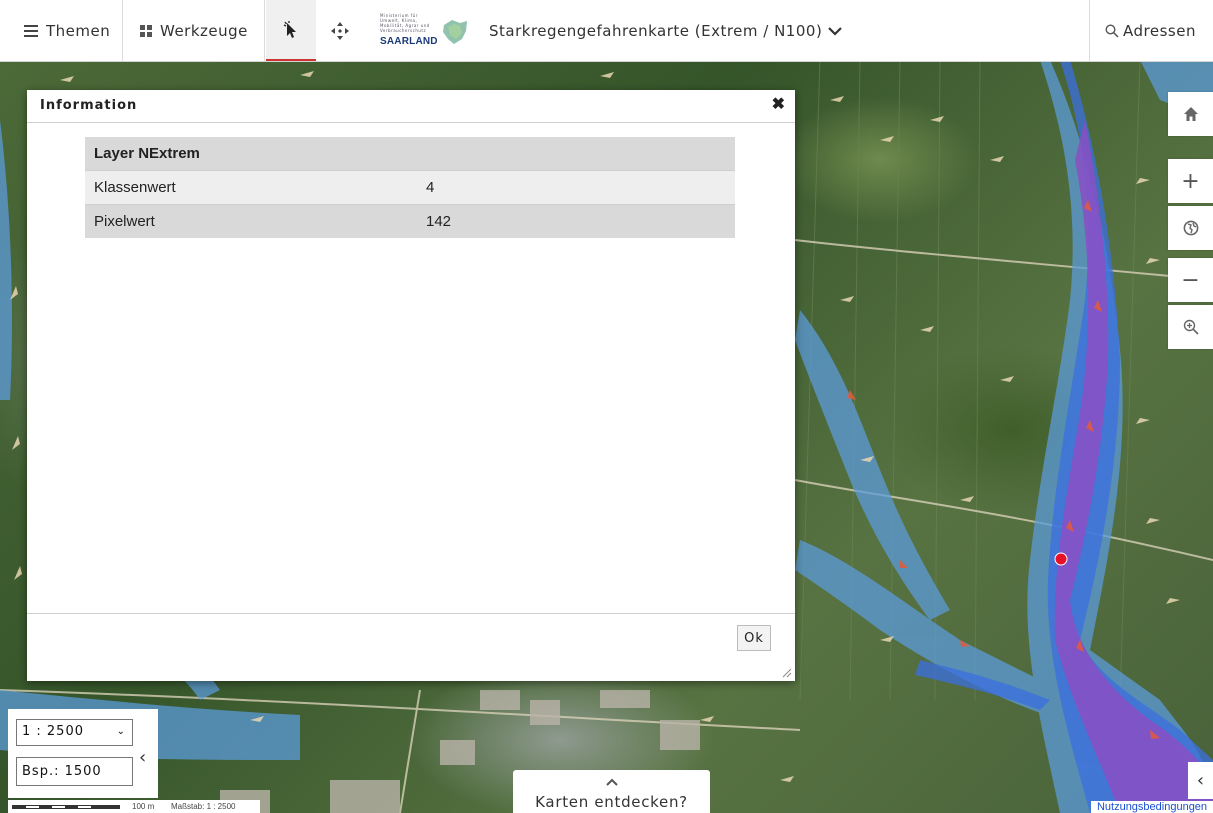 Image resolution: width=1213 pixels, height=813 pixels. I want to click on map-title: Starkregengefahrenkarte (Extrem / N100), so click(656, 30).